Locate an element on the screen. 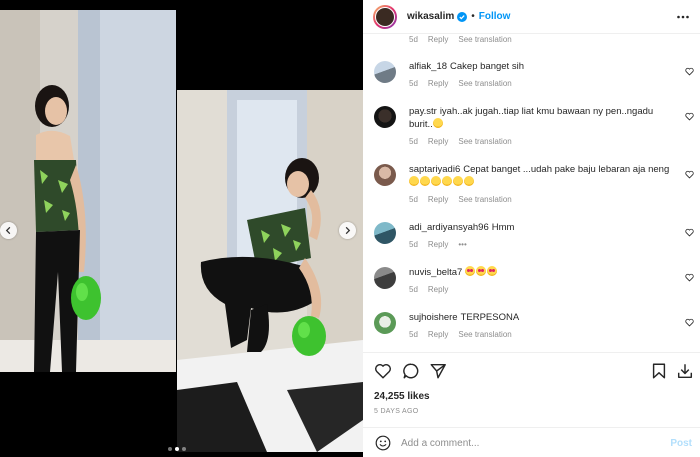 The height and width of the screenshot is (457, 700). commenter-username: adi_ardiyansyah96 is located at coordinates (449, 227).